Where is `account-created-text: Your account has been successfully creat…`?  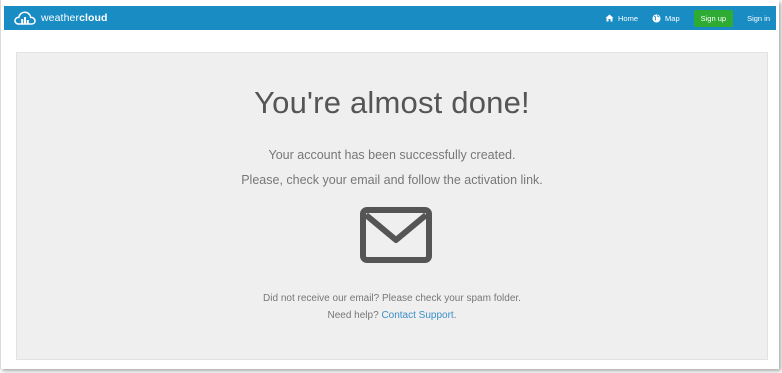
account-created-text: Your account has been successfully creat… is located at coordinates (392, 155).